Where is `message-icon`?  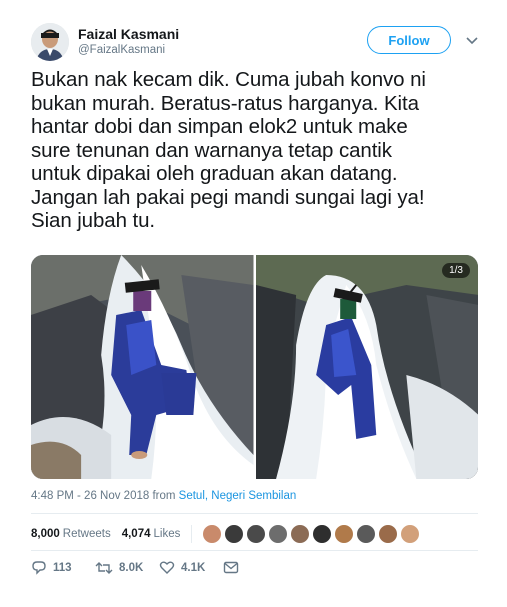
message-icon is located at coordinates (231, 567).